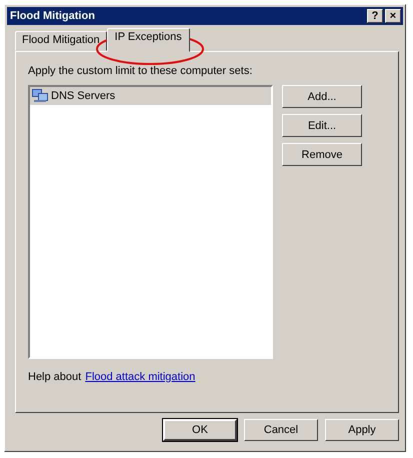 The height and width of the screenshot is (458, 413). I want to click on tab: Flood Mitigation, so click(61, 41).